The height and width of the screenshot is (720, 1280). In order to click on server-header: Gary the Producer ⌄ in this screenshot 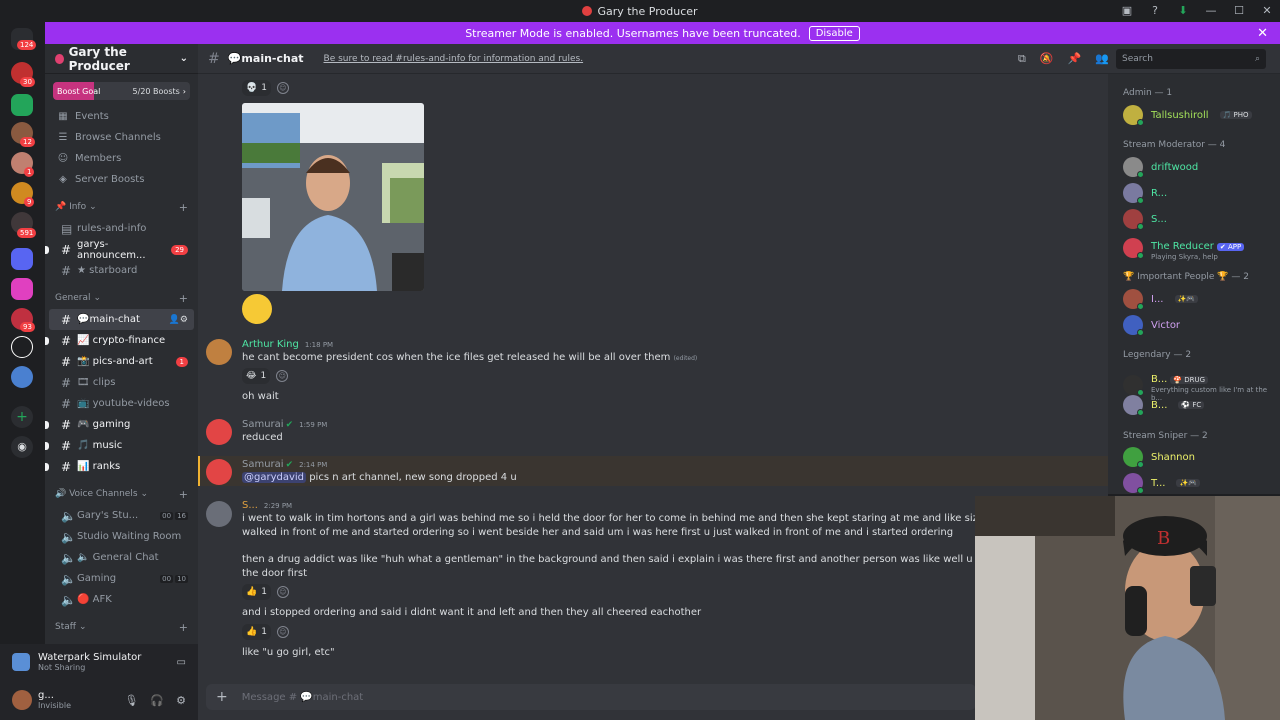, I will do `click(121, 59)`.